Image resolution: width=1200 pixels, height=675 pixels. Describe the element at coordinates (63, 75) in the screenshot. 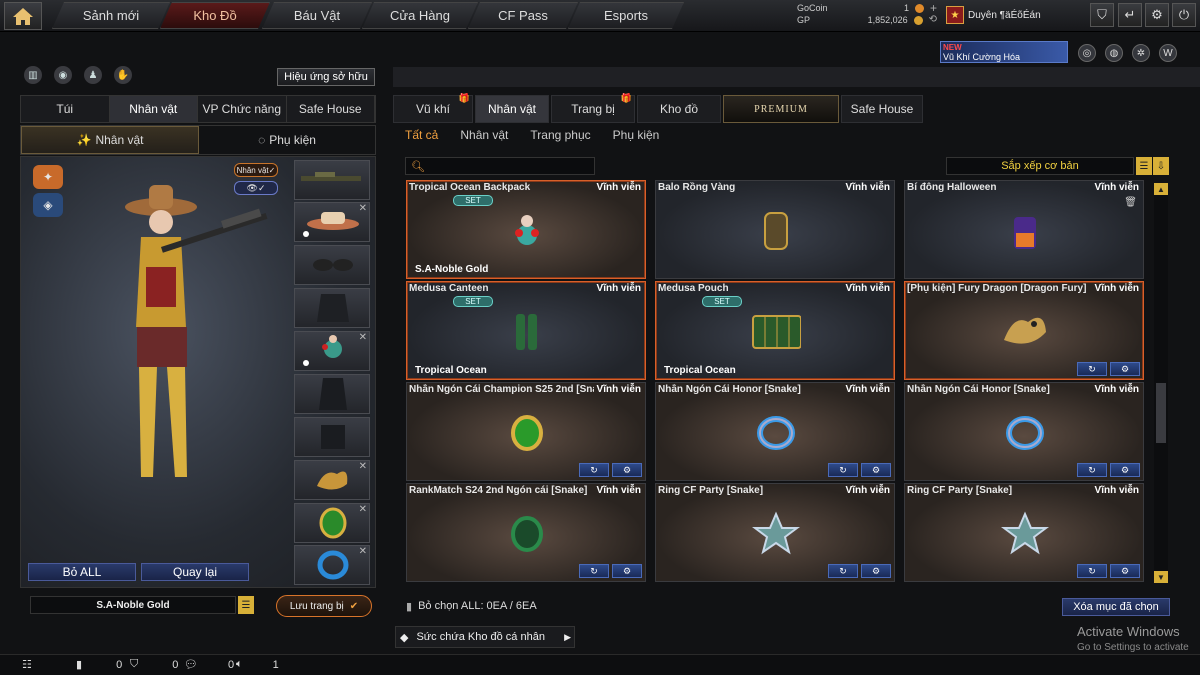

I see `rotate-view-icon: ◉` at that location.